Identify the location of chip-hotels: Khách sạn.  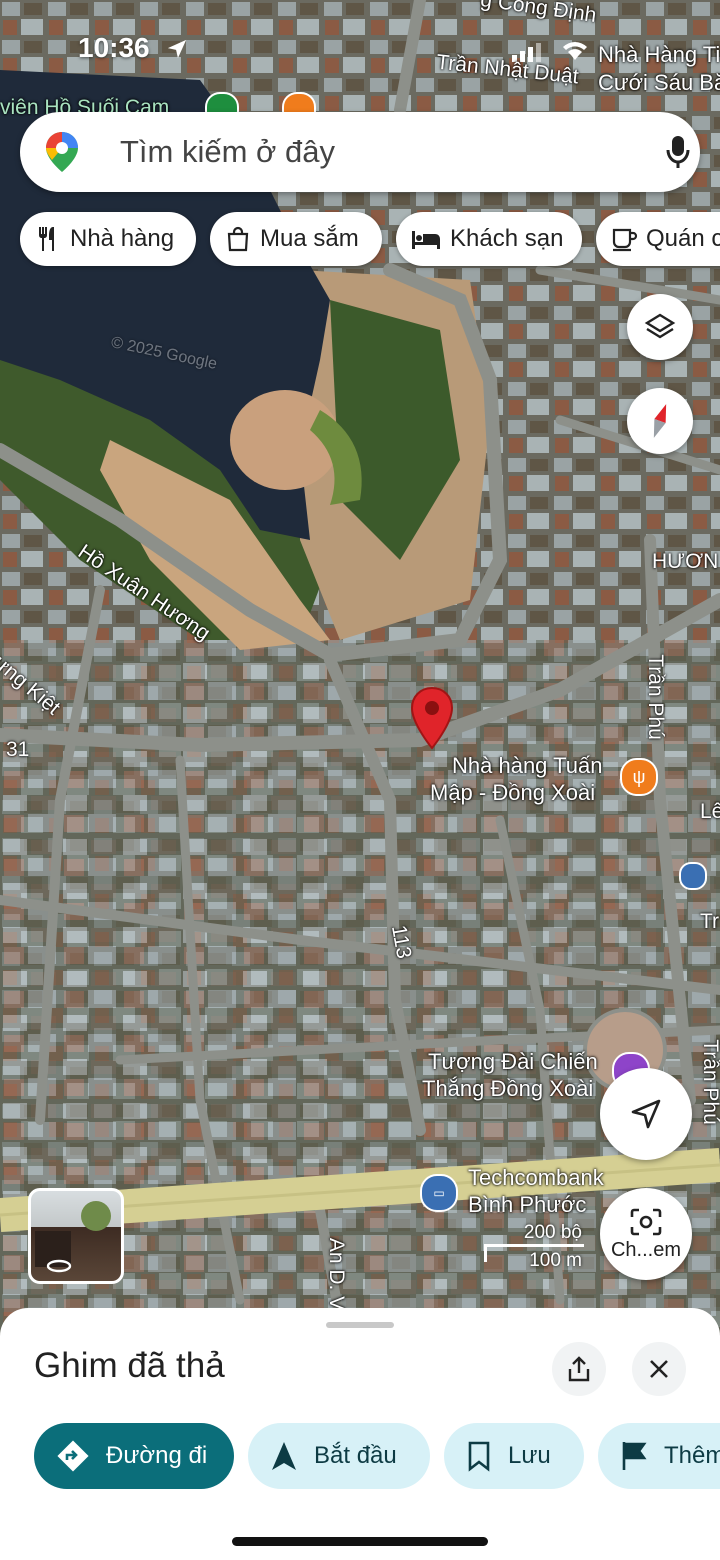
(489, 239).